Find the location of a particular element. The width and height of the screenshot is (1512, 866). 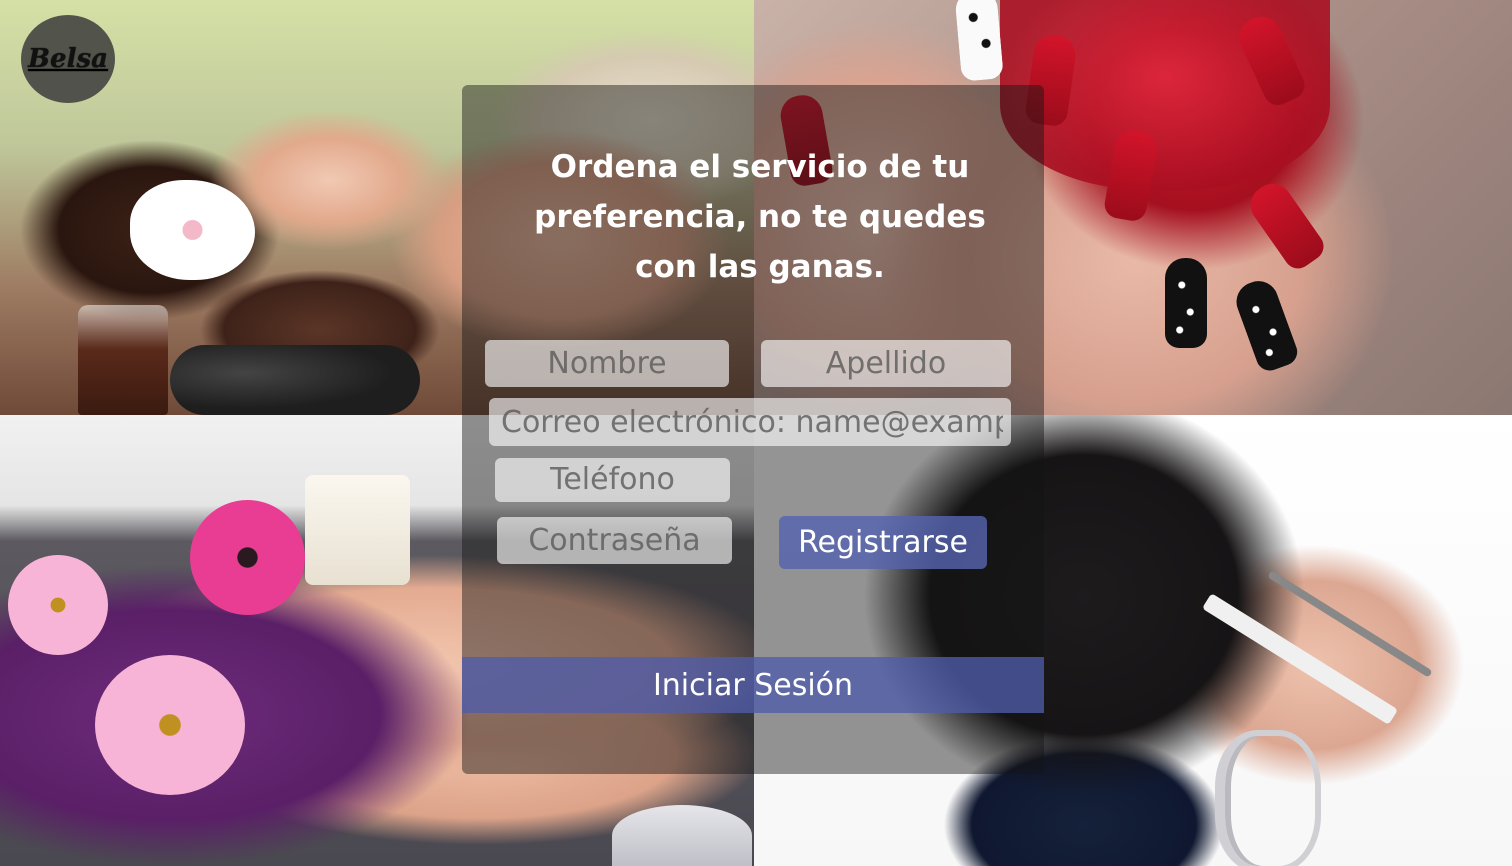

brand-logo: Belsa is located at coordinates (68, 59).